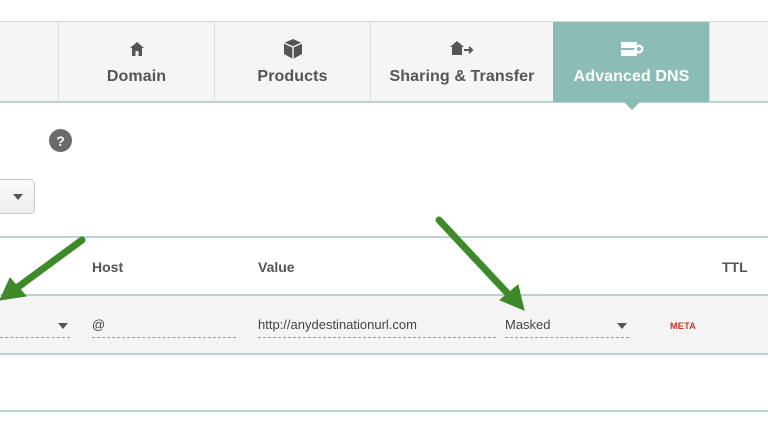 Image resolution: width=768 pixels, height=432 pixels. Describe the element at coordinates (631, 66) in the screenshot. I see `tab-advanced-dns: Advanced DNS` at that location.